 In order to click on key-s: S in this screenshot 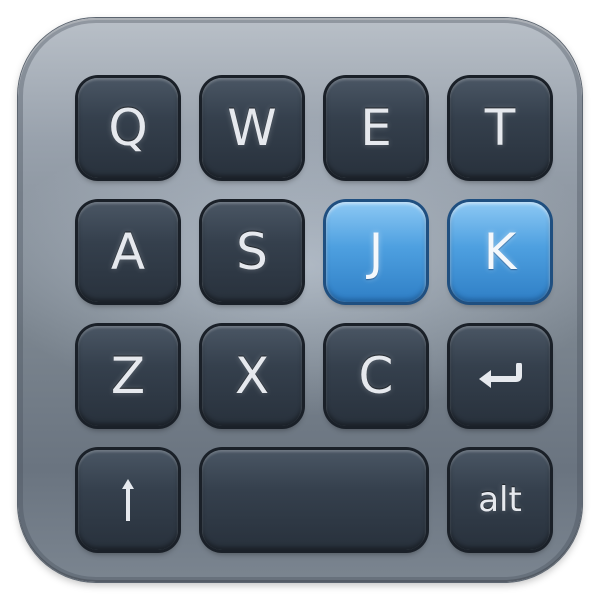, I will do `click(252, 252)`.